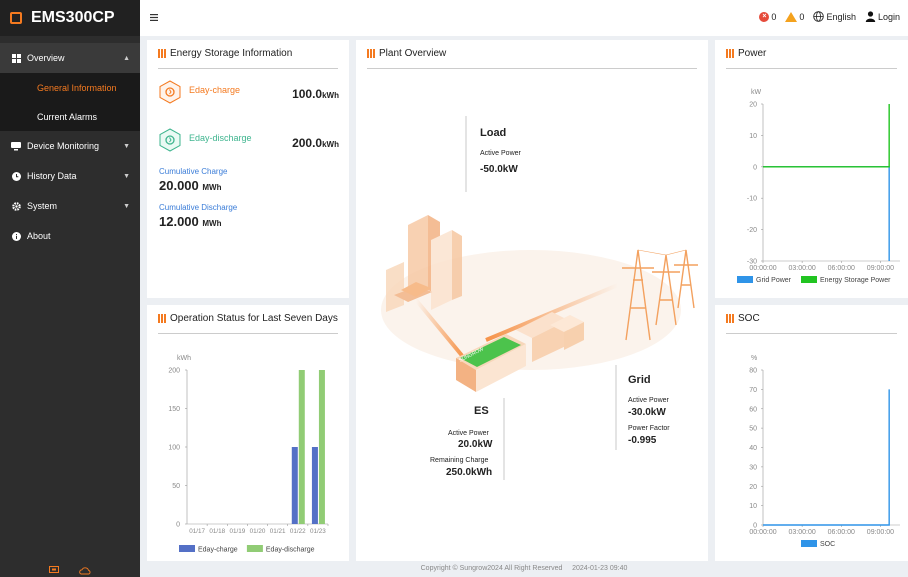 This screenshot has width=908, height=577. What do you see at coordinates (315, 143) in the screenshot?
I see `eday-discharge-value: 200.0kWh` at bounding box center [315, 143].